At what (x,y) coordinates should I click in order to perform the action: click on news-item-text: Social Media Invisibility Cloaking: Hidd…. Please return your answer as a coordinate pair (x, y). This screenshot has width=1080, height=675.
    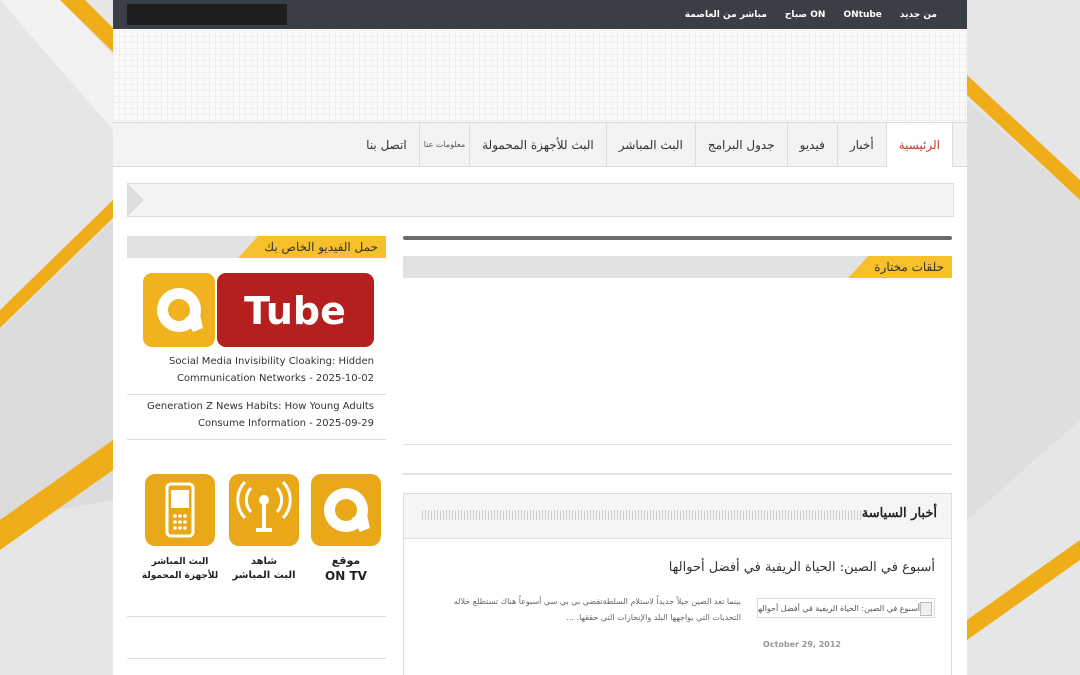
    Looking at the image, I should click on (256, 370).